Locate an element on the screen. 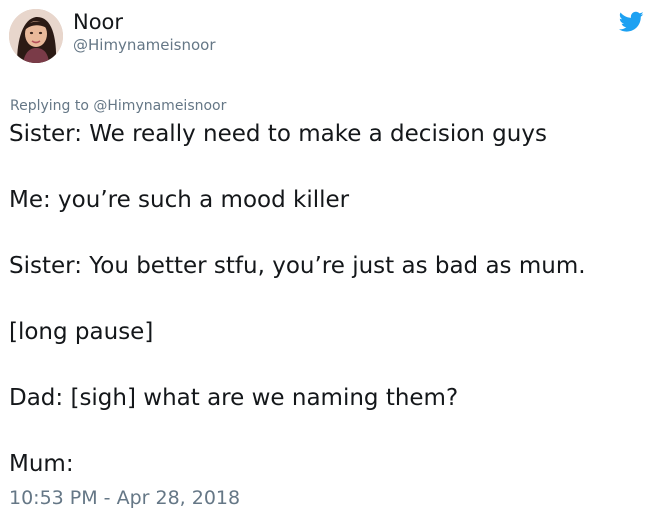 Image resolution: width=653 pixels, height=520 pixels. avatar-image is located at coordinates (36, 36).